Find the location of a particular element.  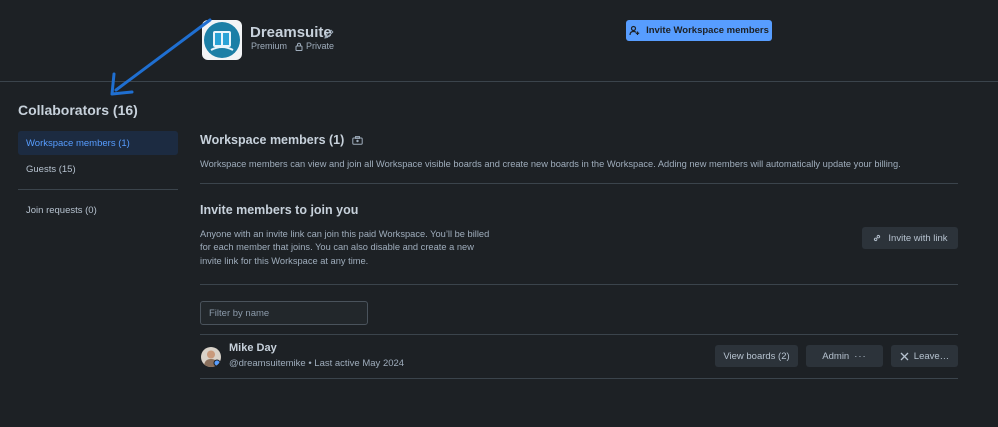

visibility-label: Private is located at coordinates (320, 46).